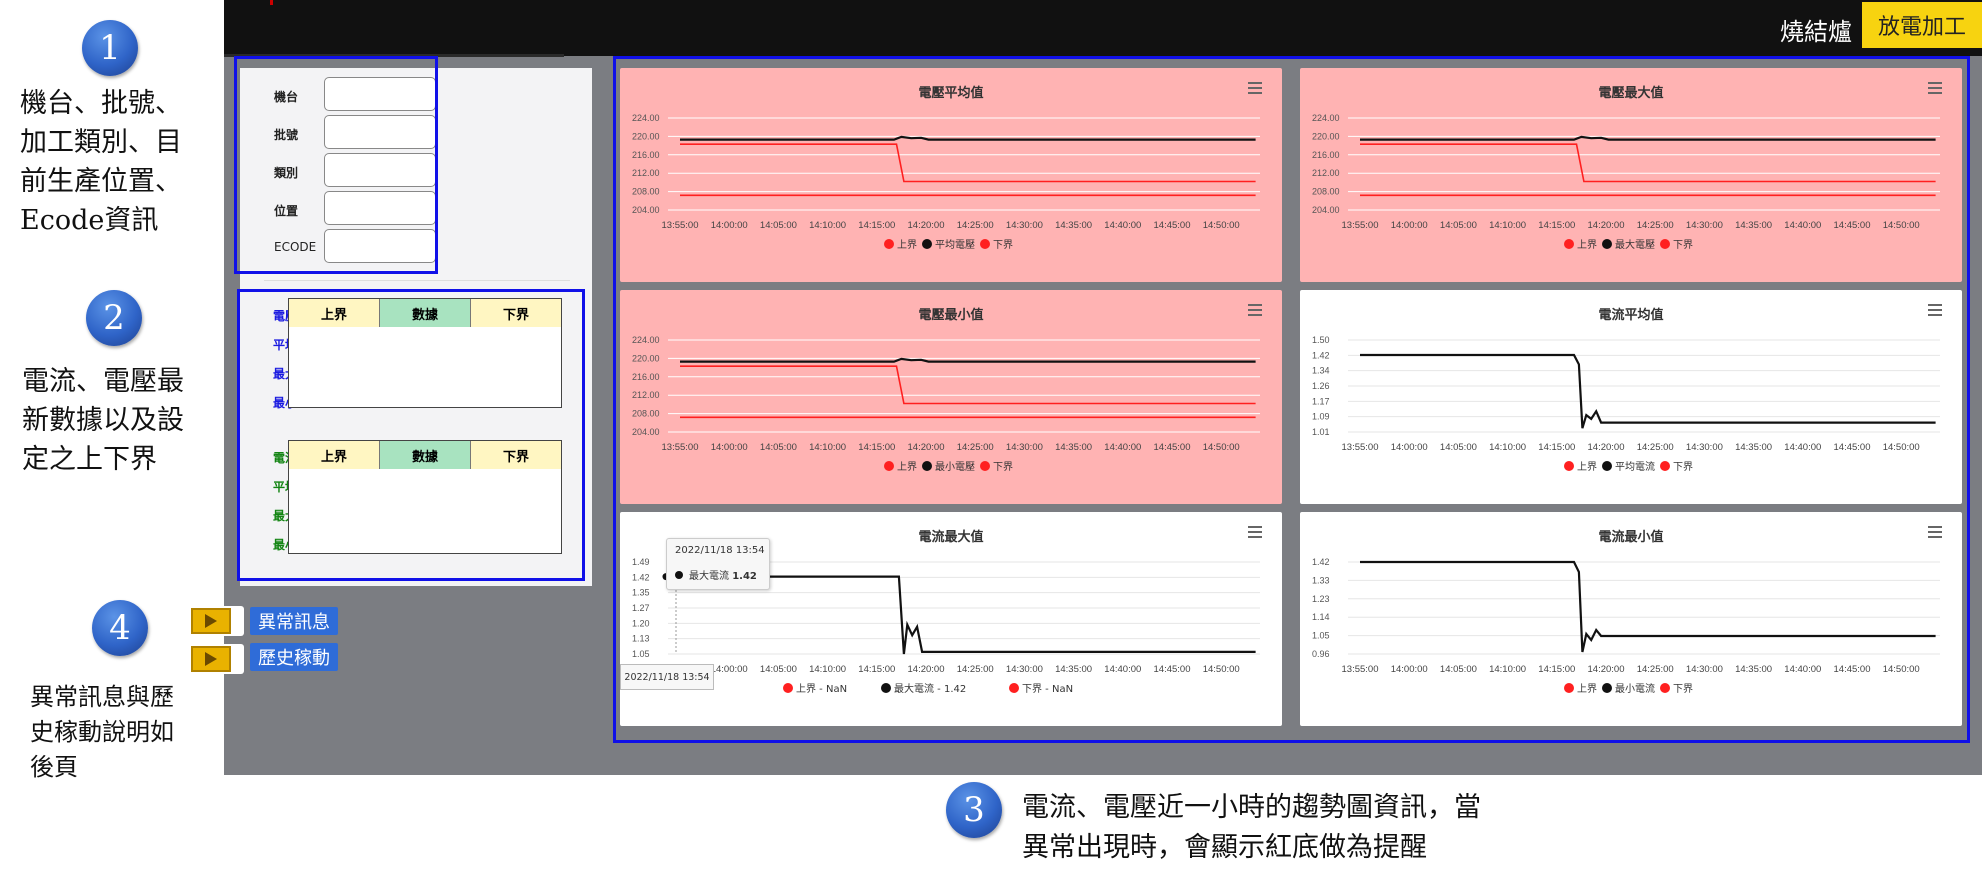 This screenshot has width=1982, height=887. I want to click on step-1-badge: 1, so click(110, 48).